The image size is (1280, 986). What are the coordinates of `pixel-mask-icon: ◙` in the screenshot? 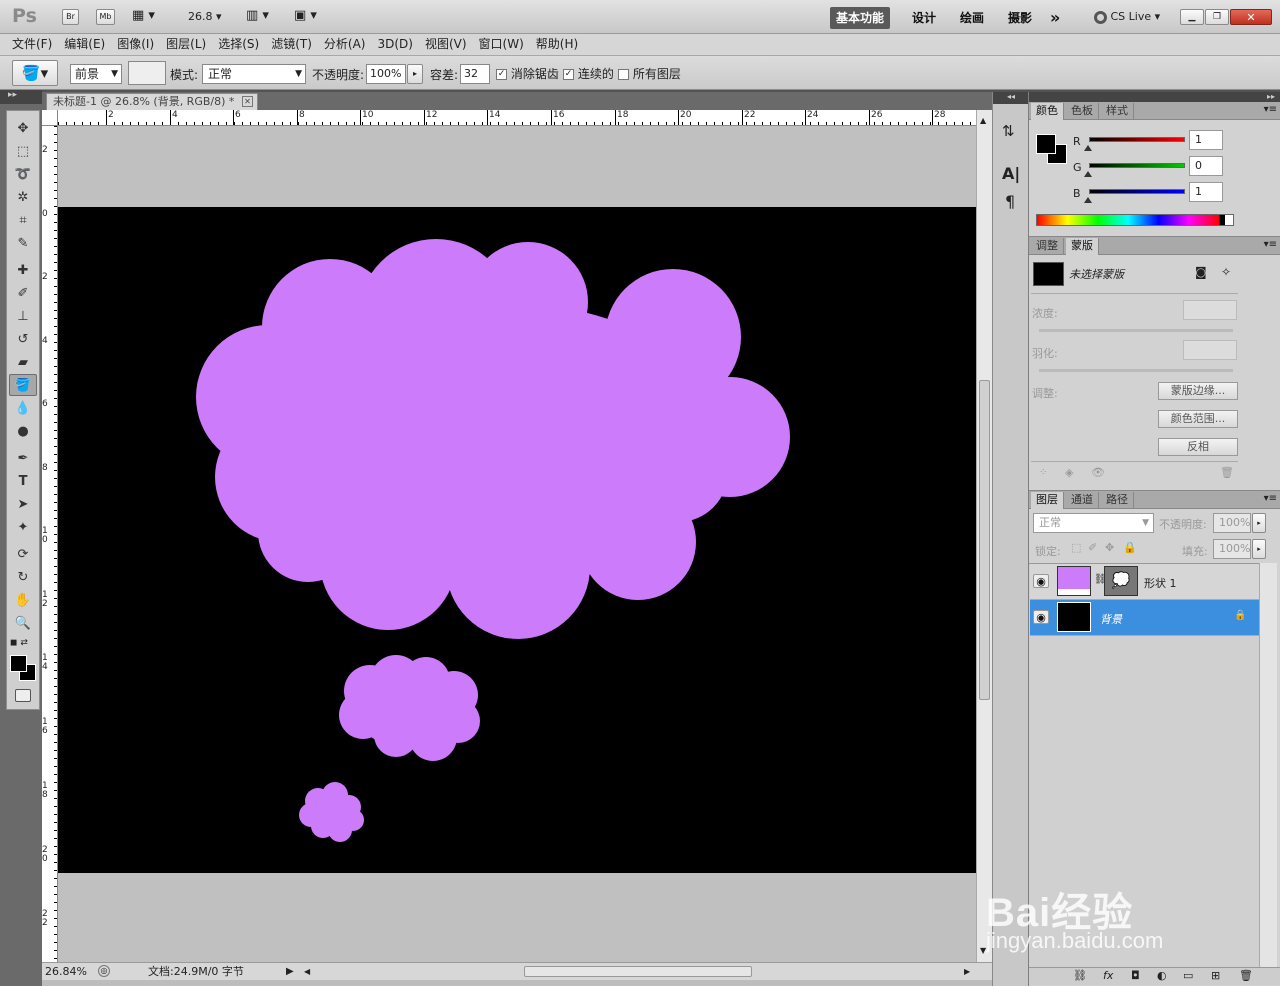 It's located at (1201, 272).